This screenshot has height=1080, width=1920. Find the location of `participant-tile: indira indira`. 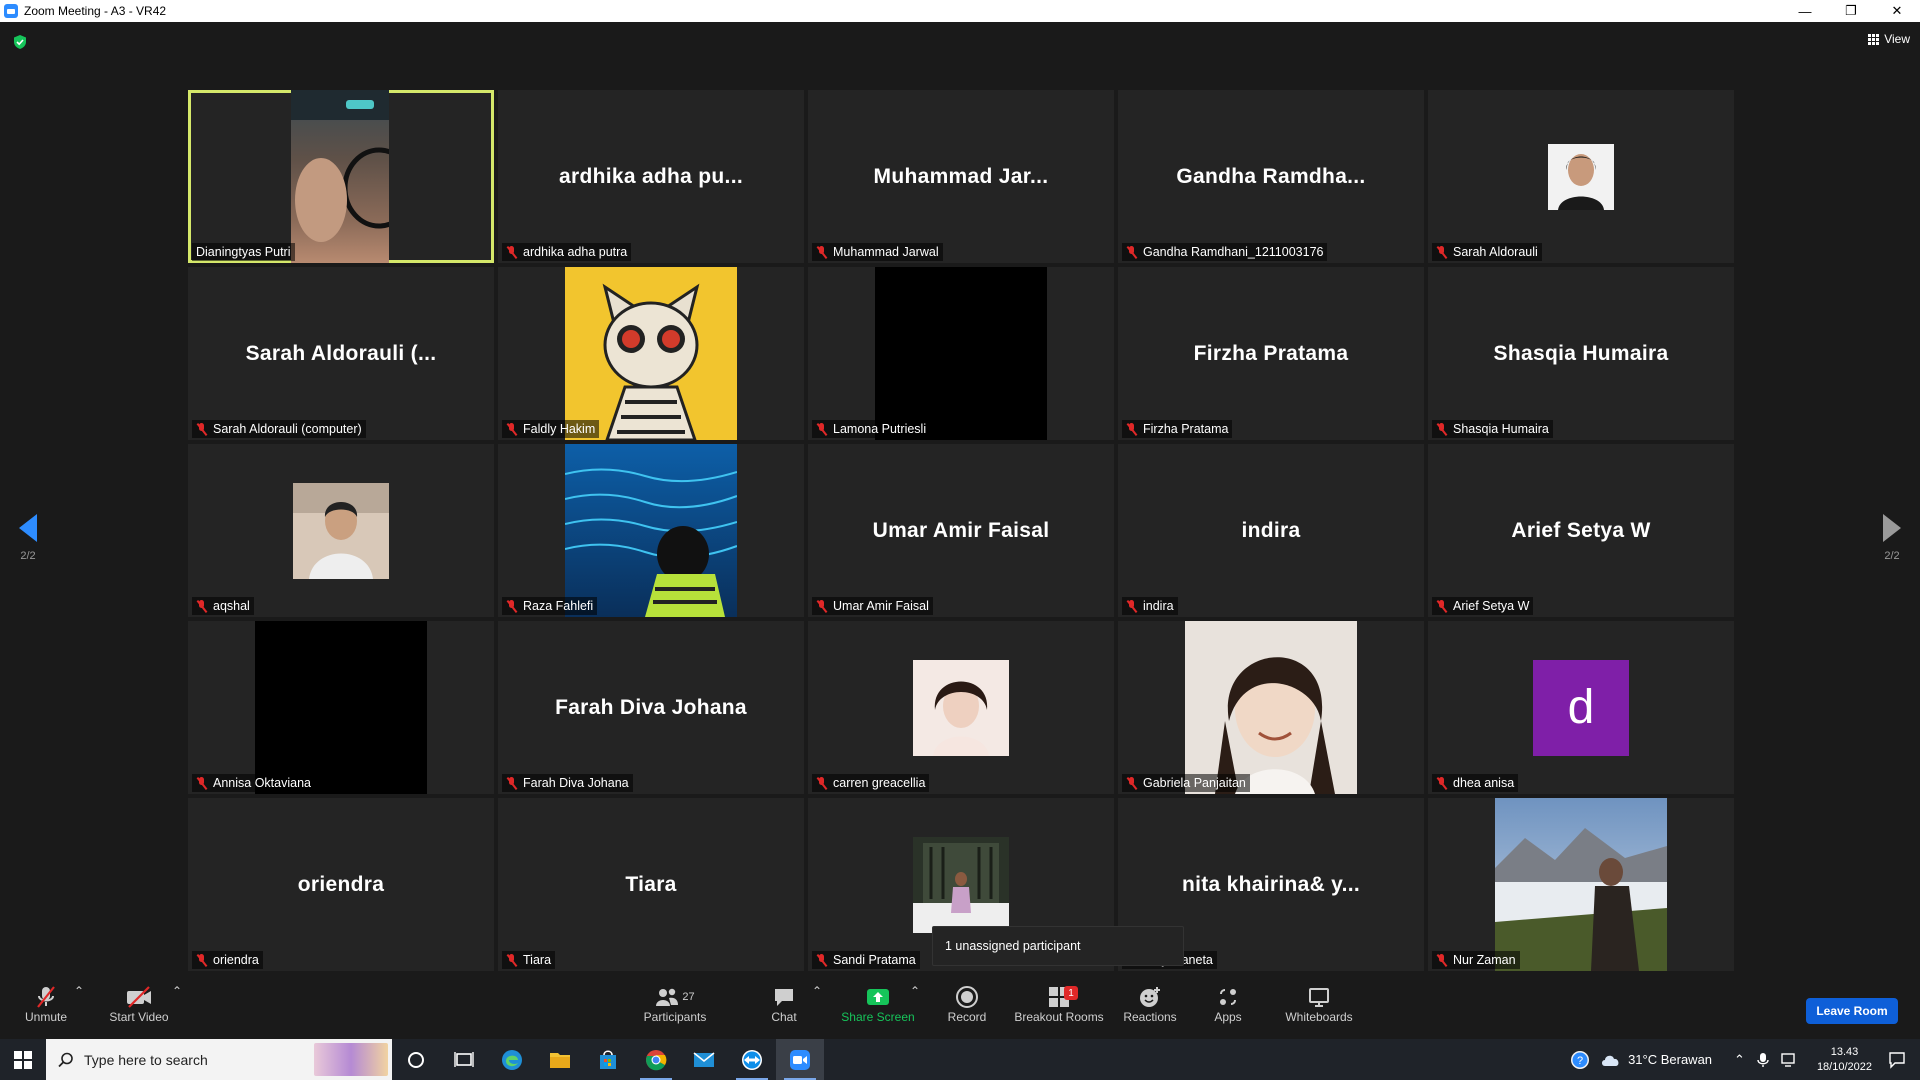

participant-tile: indira indira is located at coordinates (1271, 530).